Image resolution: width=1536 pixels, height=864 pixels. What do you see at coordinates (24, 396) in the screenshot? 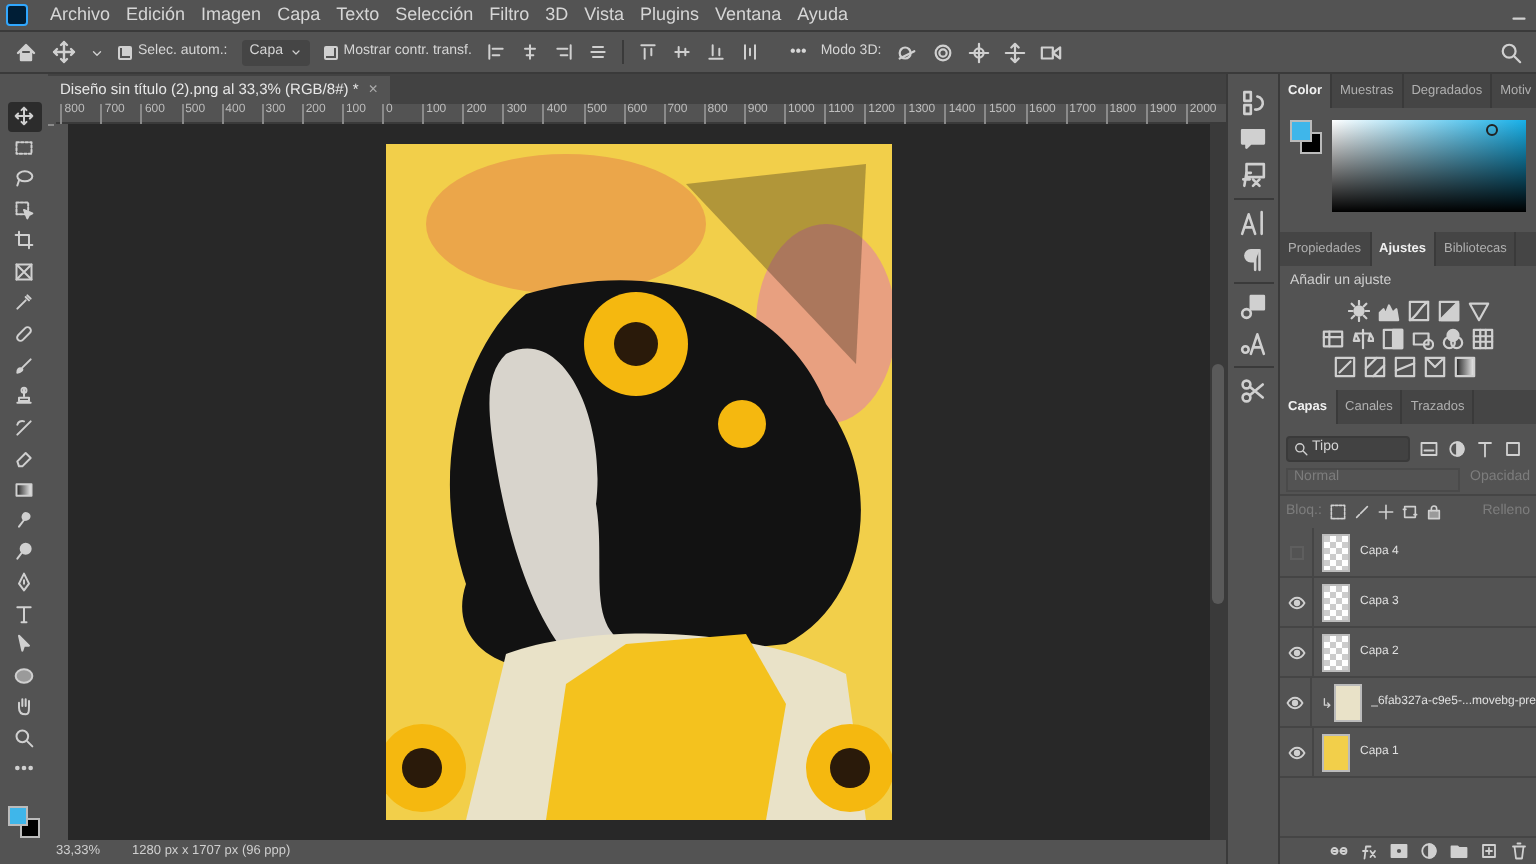
I see `stamp-tool-icon` at bounding box center [24, 396].